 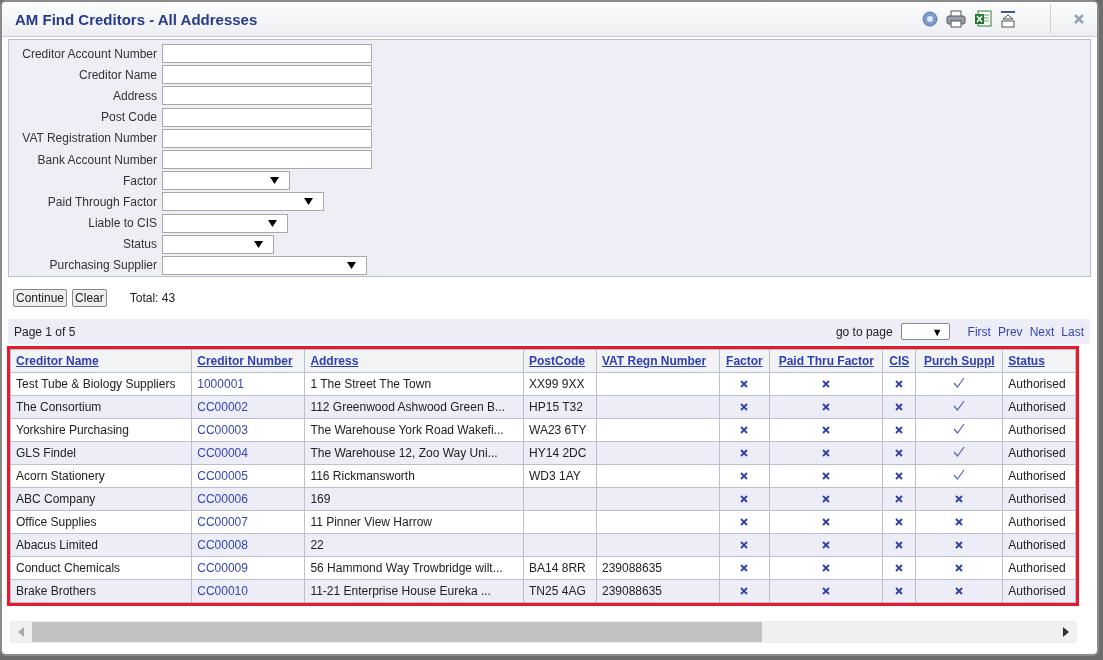 I want to click on field-label: Post Code, so click(x=128, y=117).